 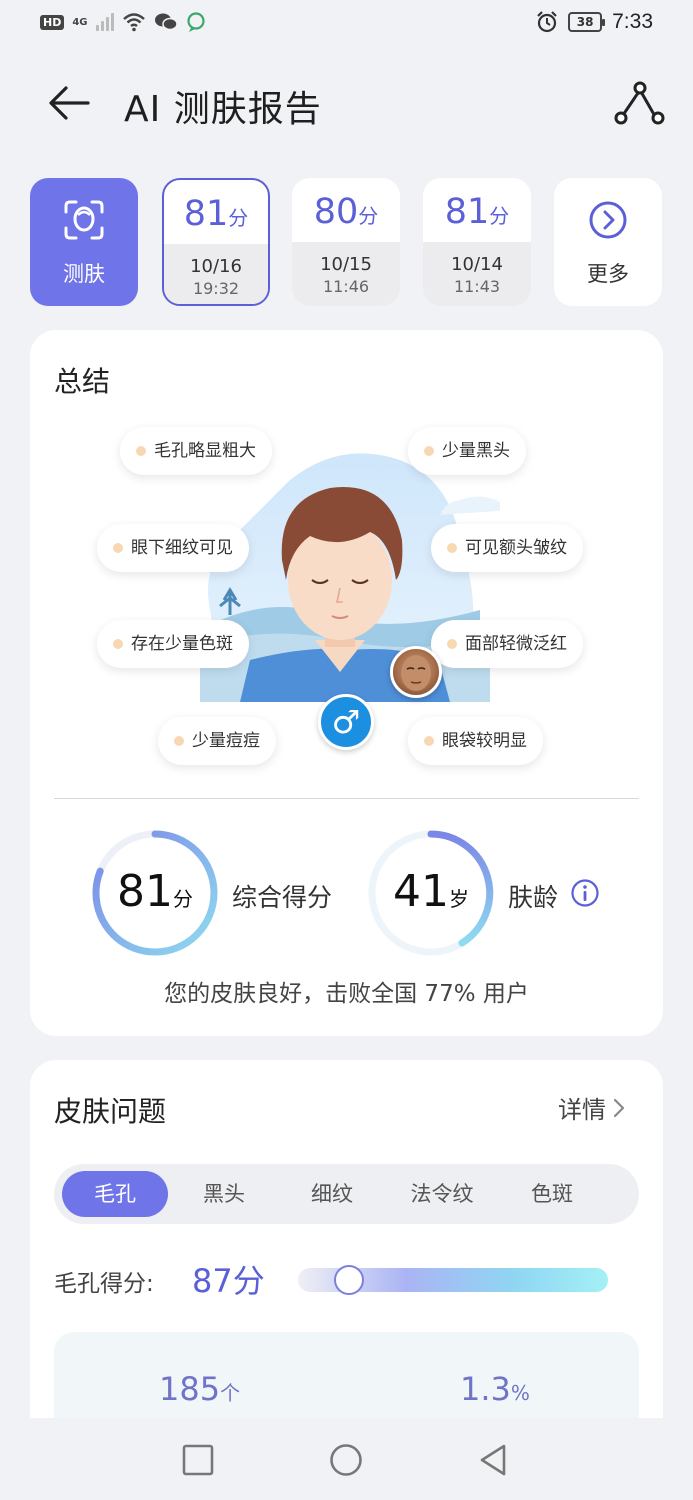 I want to click on history-record: 80分 10/15 11:46, so click(x=346, y=242).